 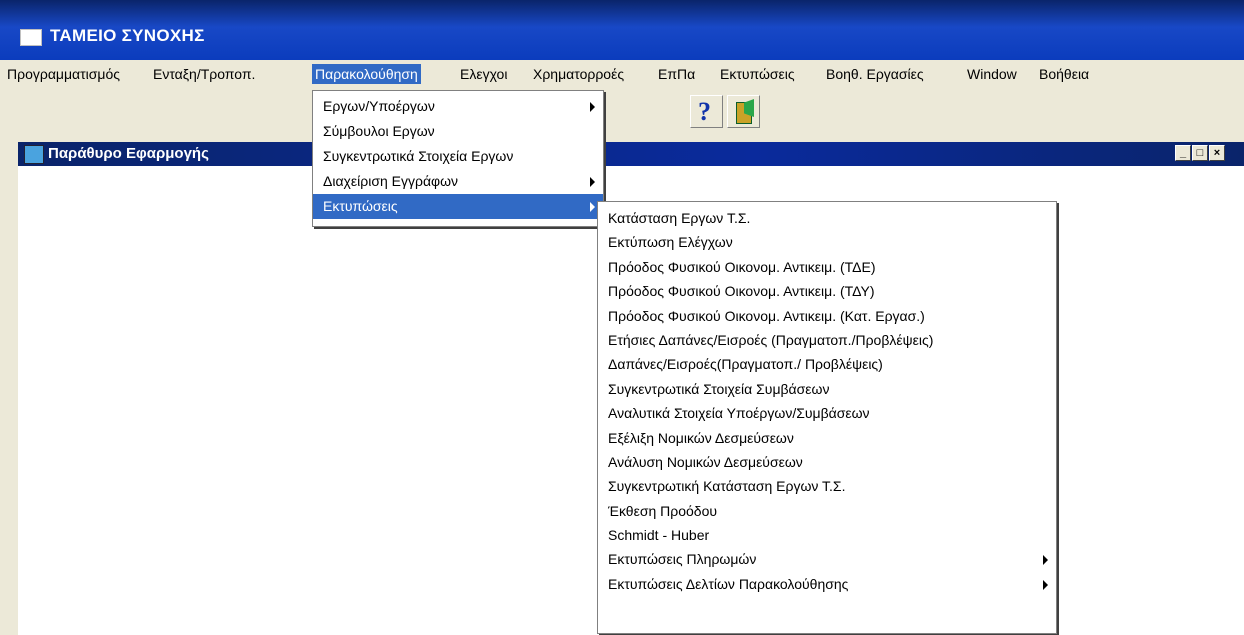 I want to click on menu-entaxi-tropop: Ενταξη/Τροποπ., so click(x=204, y=74).